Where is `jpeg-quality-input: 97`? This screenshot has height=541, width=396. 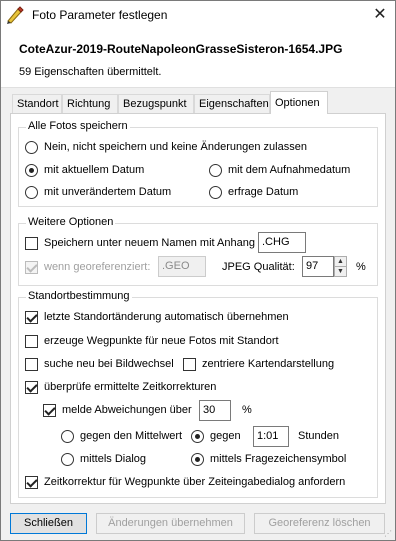
jpeg-quality-input: 97 is located at coordinates (318, 266).